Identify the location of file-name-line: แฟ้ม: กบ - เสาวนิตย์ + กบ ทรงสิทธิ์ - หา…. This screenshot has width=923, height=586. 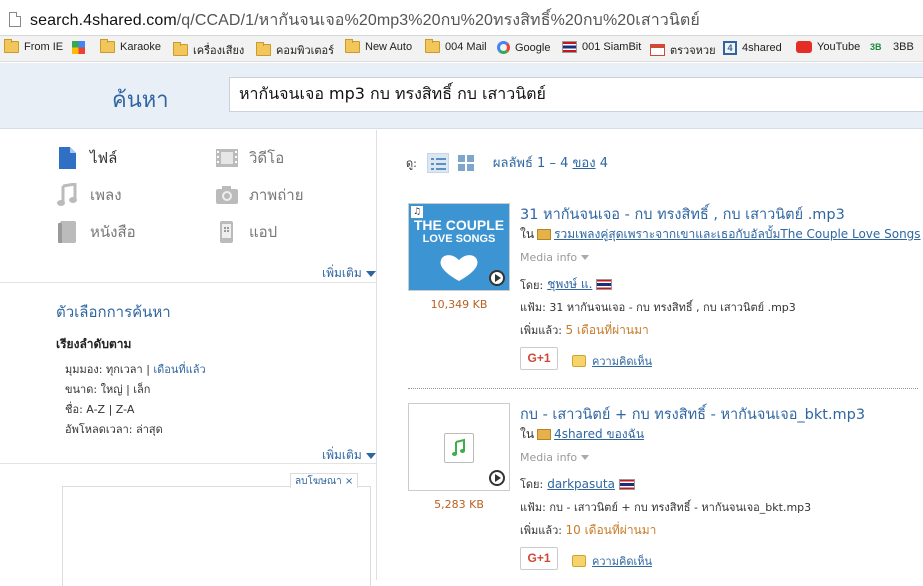
(666, 507).